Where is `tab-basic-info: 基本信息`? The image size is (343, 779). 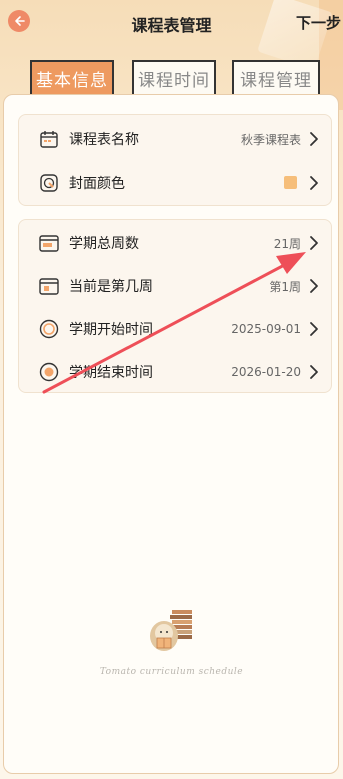 tab-basic-info: 基本信息 is located at coordinates (72, 77).